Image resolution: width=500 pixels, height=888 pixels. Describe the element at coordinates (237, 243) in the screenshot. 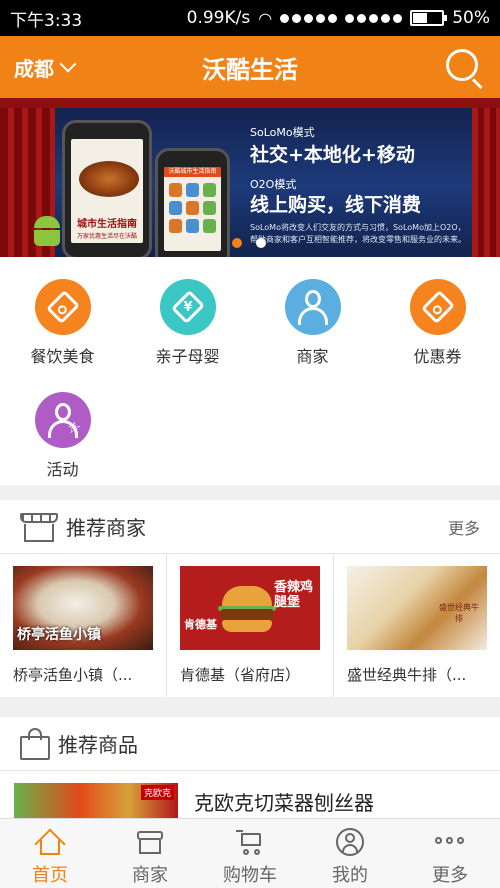

I see `pager-dot-active` at that location.